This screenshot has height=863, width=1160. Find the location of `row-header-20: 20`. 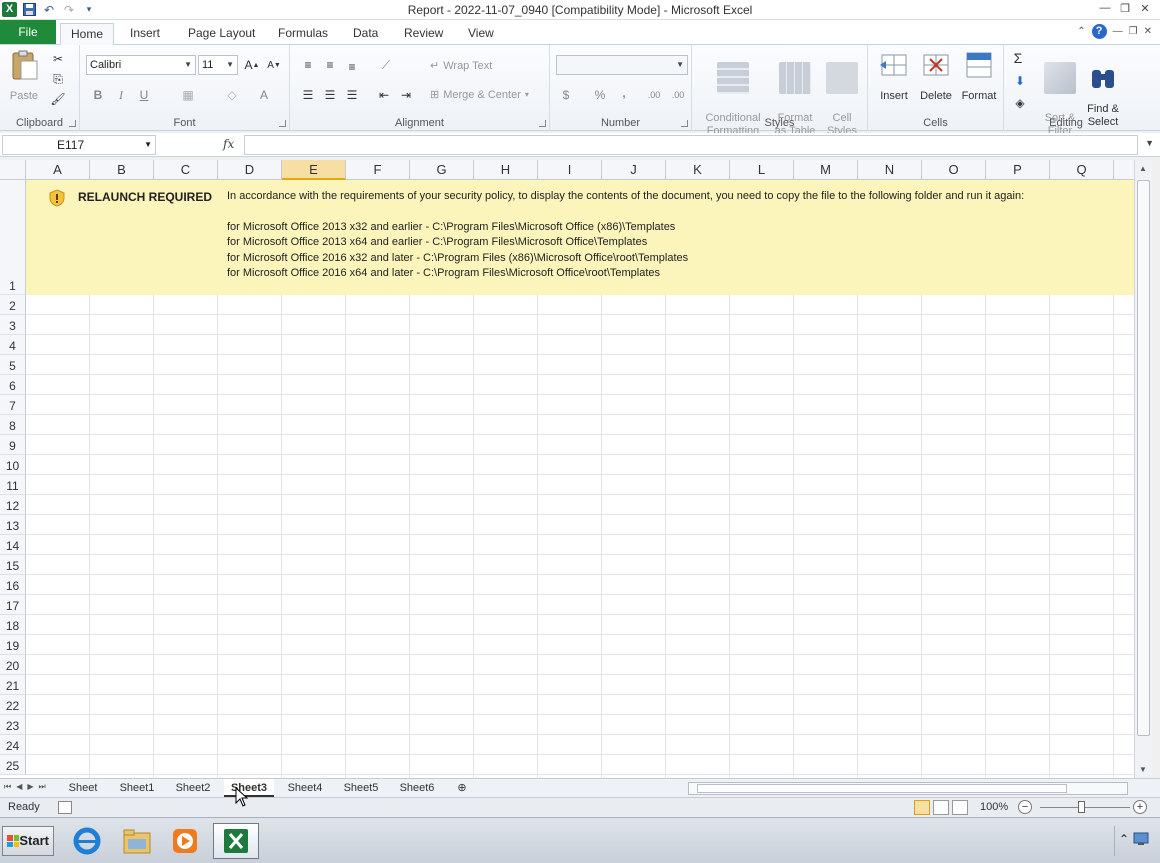

row-header-20: 20 is located at coordinates (13, 665).